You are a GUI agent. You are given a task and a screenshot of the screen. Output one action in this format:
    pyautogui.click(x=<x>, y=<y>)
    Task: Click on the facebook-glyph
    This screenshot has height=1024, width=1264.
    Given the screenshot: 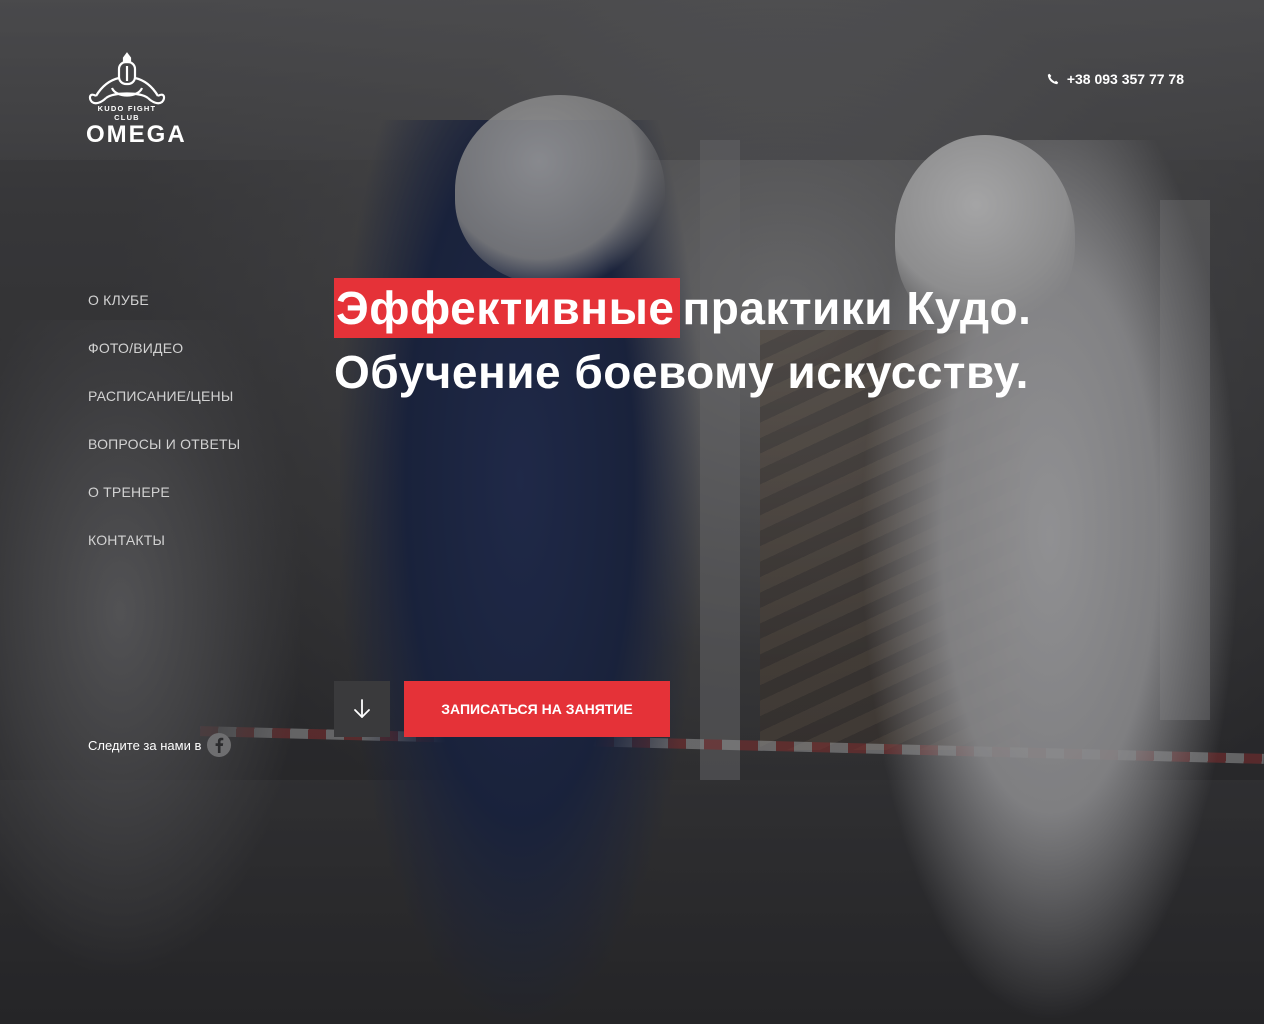 What is the action you would take?
    pyautogui.click(x=219, y=745)
    